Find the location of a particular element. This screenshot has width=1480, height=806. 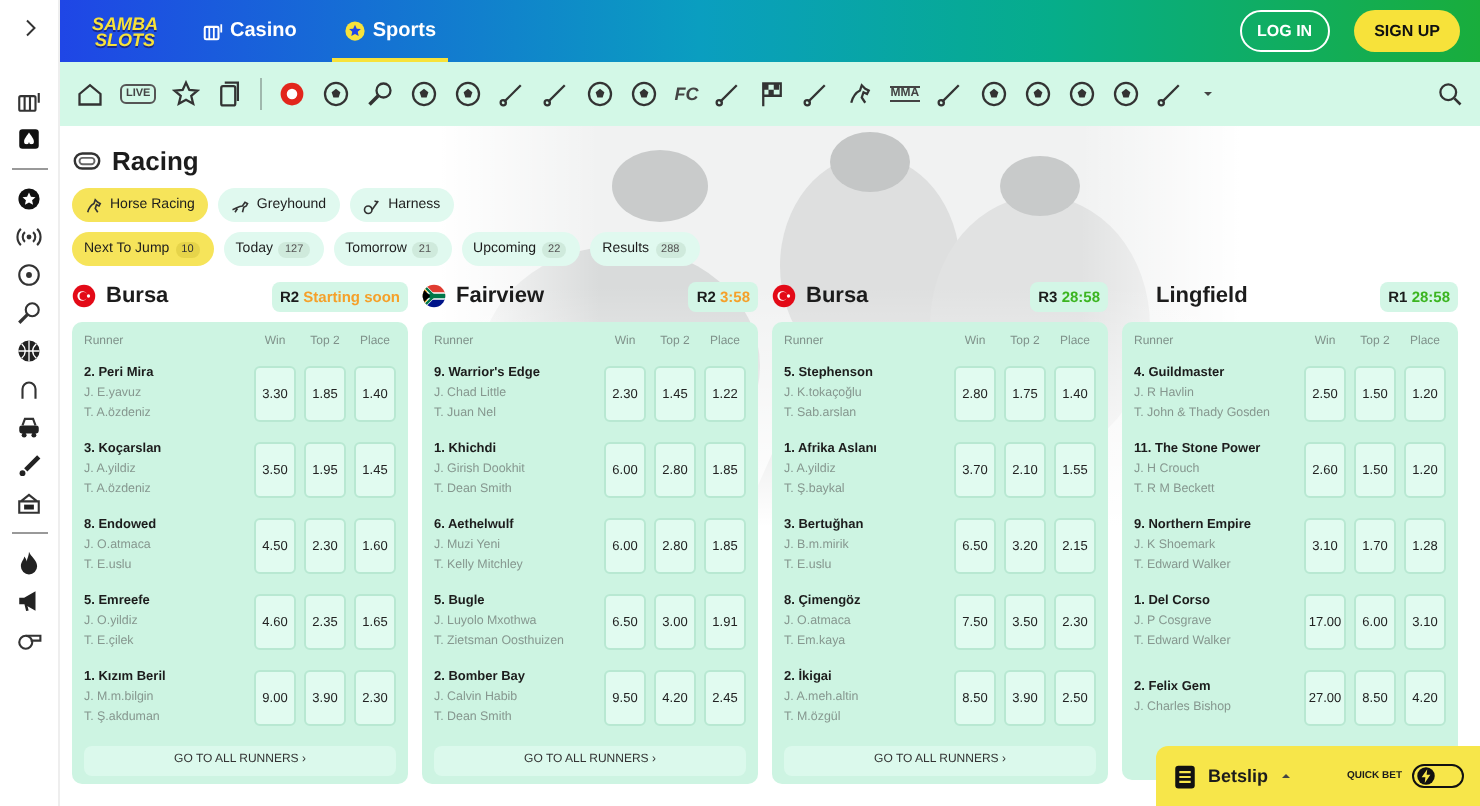

building-icon is located at coordinates (29, 503).